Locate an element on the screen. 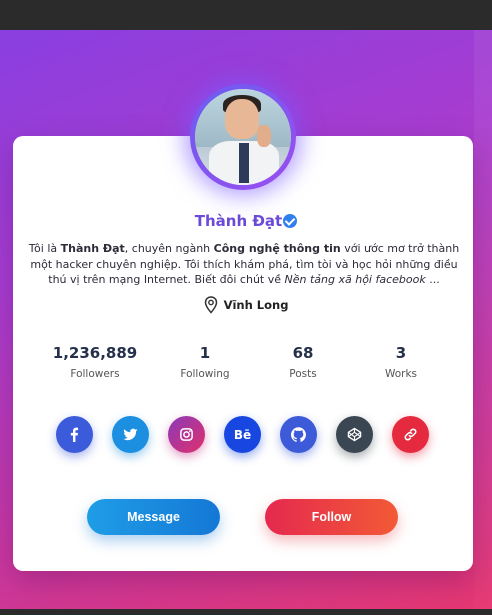 This screenshot has height=615, width=492. profile-name: Thành Đạt is located at coordinates (246, 221).